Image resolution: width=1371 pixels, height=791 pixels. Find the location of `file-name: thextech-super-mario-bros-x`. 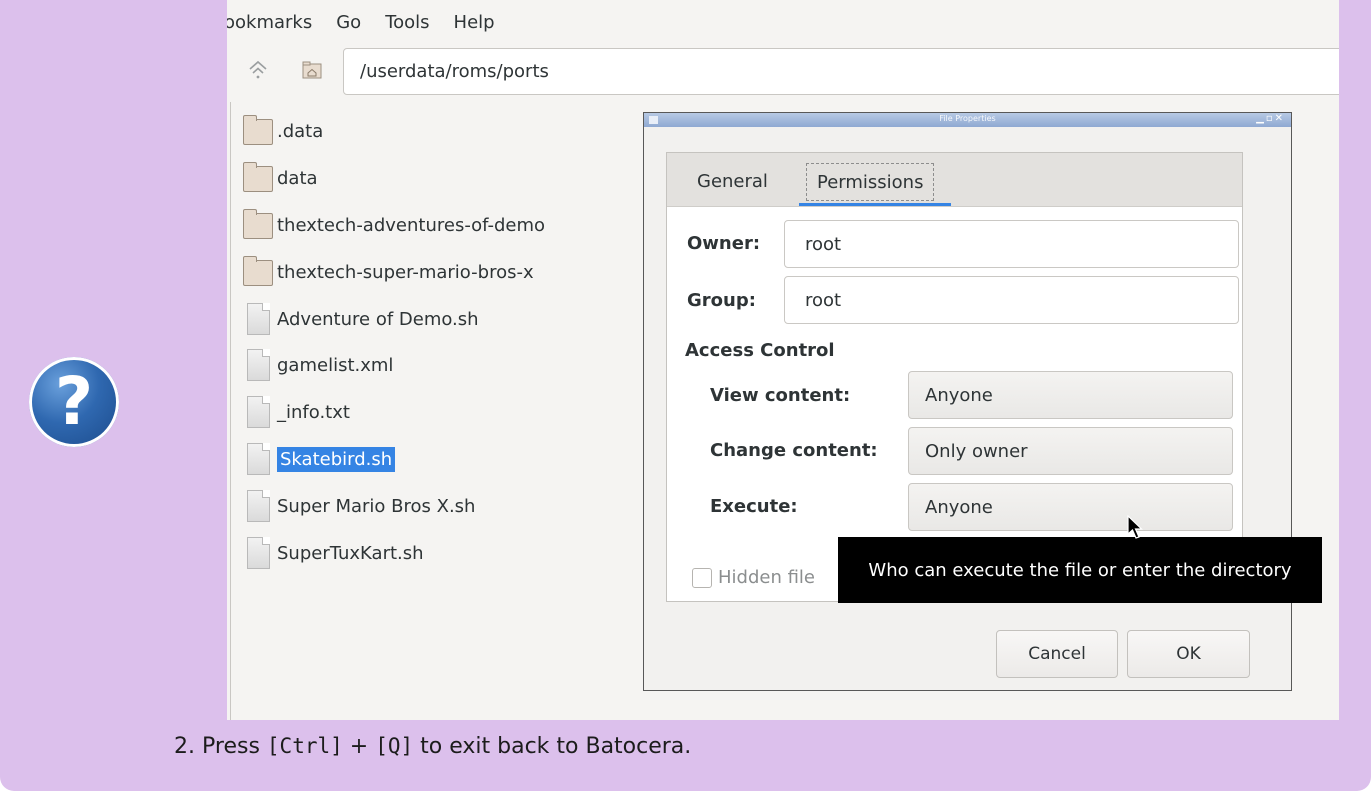

file-name: thextech-super-mario-bros-x is located at coordinates (405, 272).